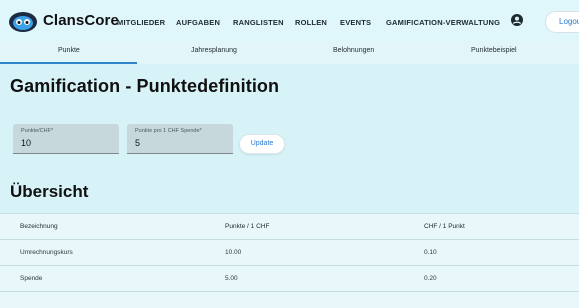 This screenshot has width=579, height=308. Describe the element at coordinates (562, 22) in the screenshot. I see `logout-button: Logout` at that location.